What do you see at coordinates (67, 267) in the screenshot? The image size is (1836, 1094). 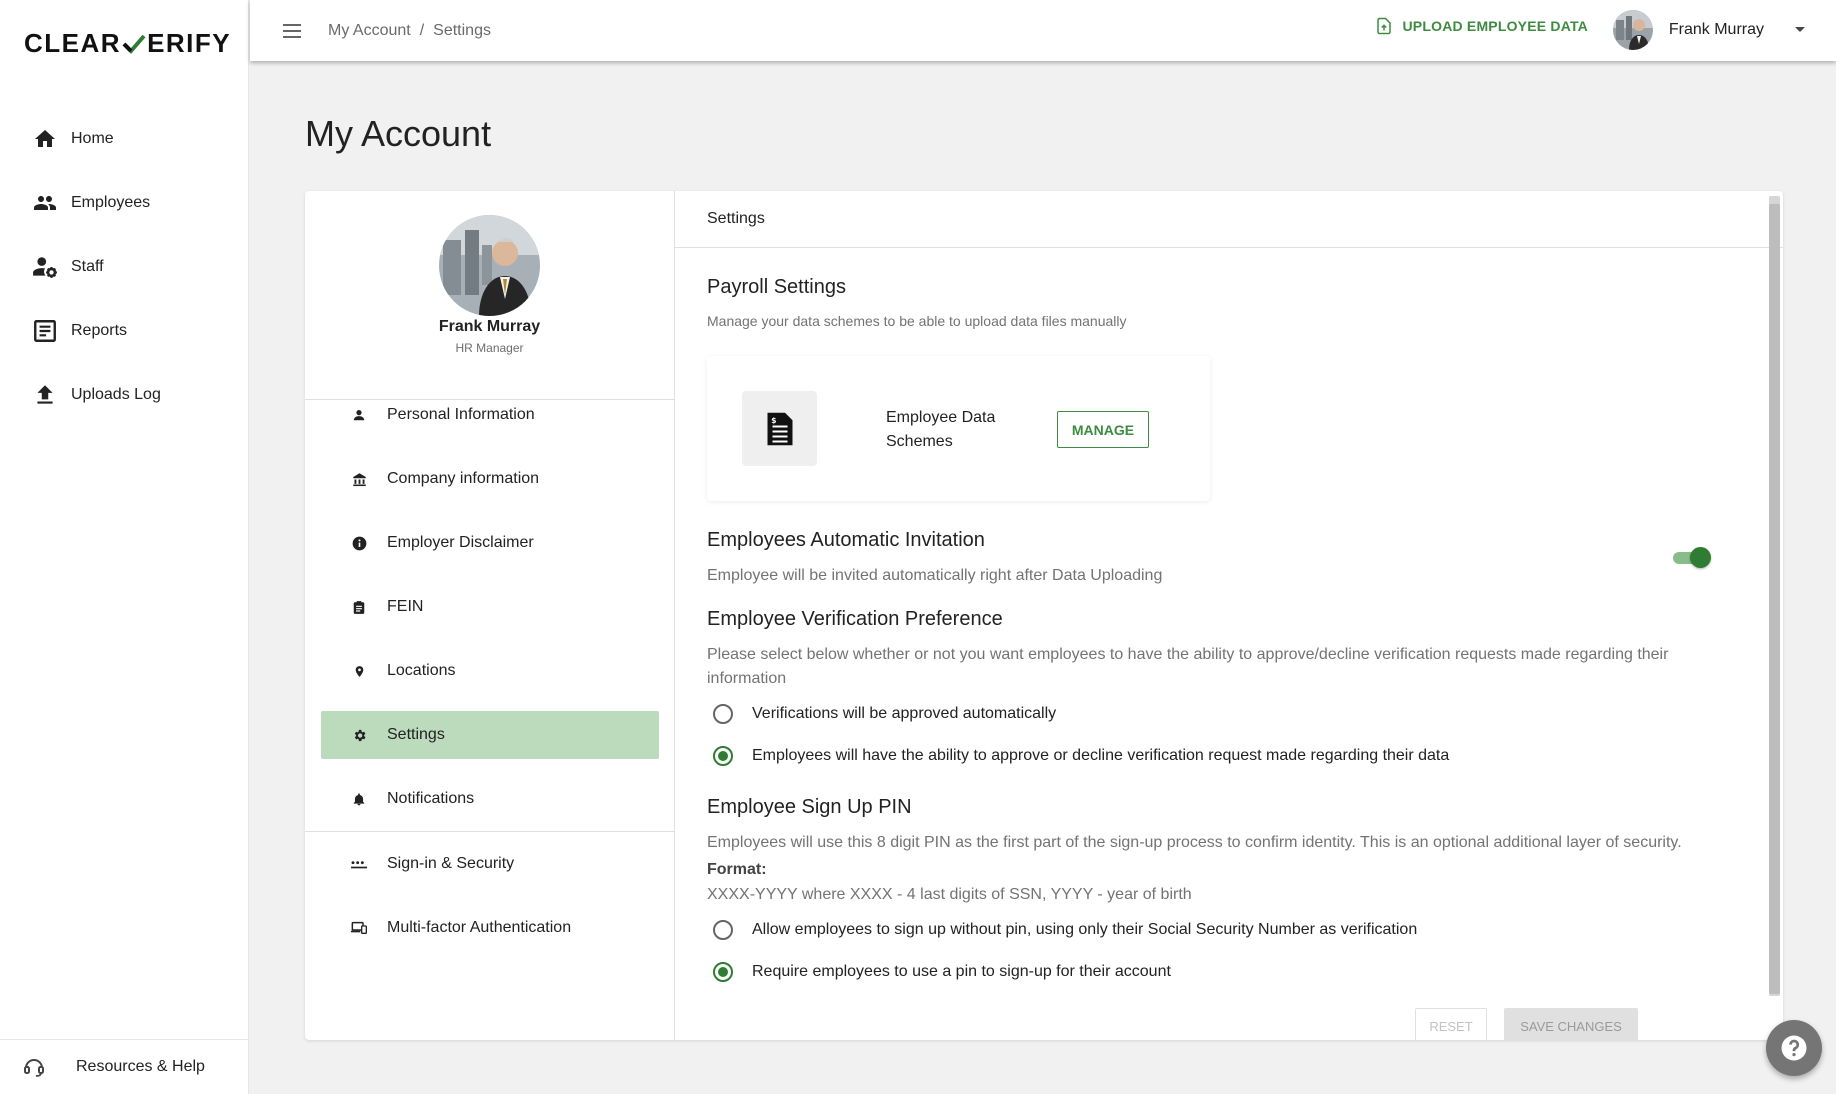 I see `sidebar-item-staff: Staff` at bounding box center [67, 267].